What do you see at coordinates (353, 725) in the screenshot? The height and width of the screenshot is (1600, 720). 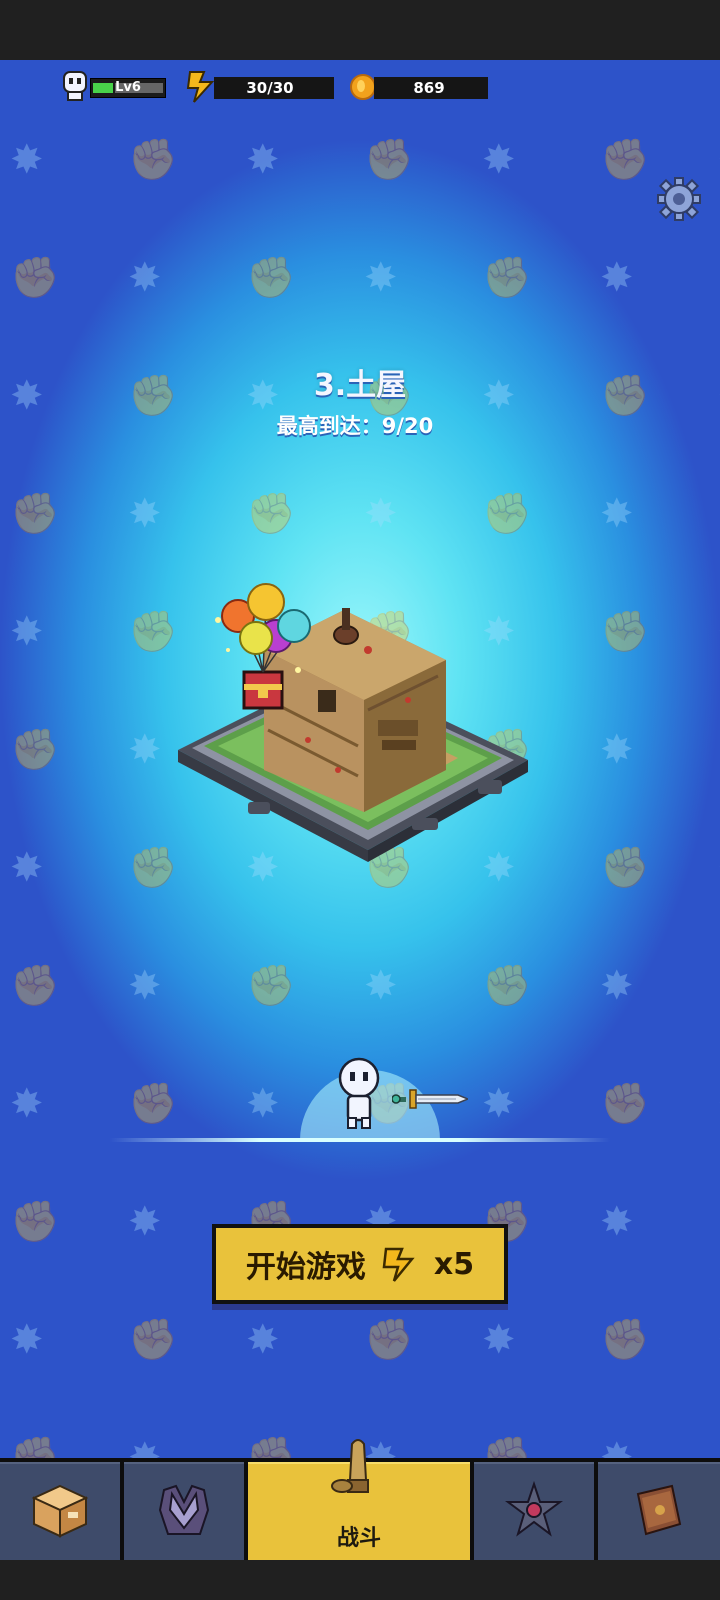 I see `mud-house-building-image` at bounding box center [353, 725].